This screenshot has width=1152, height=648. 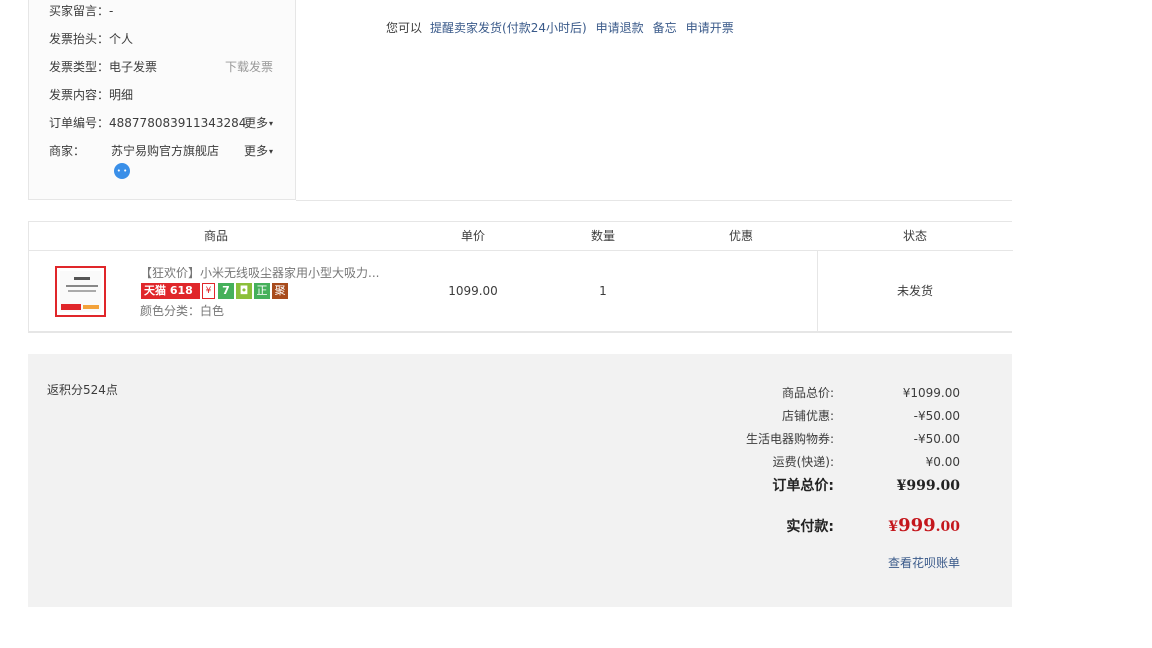 What do you see at coordinates (521, 236) in the screenshot?
I see `table-header: 商品 单价 数量 优惠 状态` at bounding box center [521, 236].